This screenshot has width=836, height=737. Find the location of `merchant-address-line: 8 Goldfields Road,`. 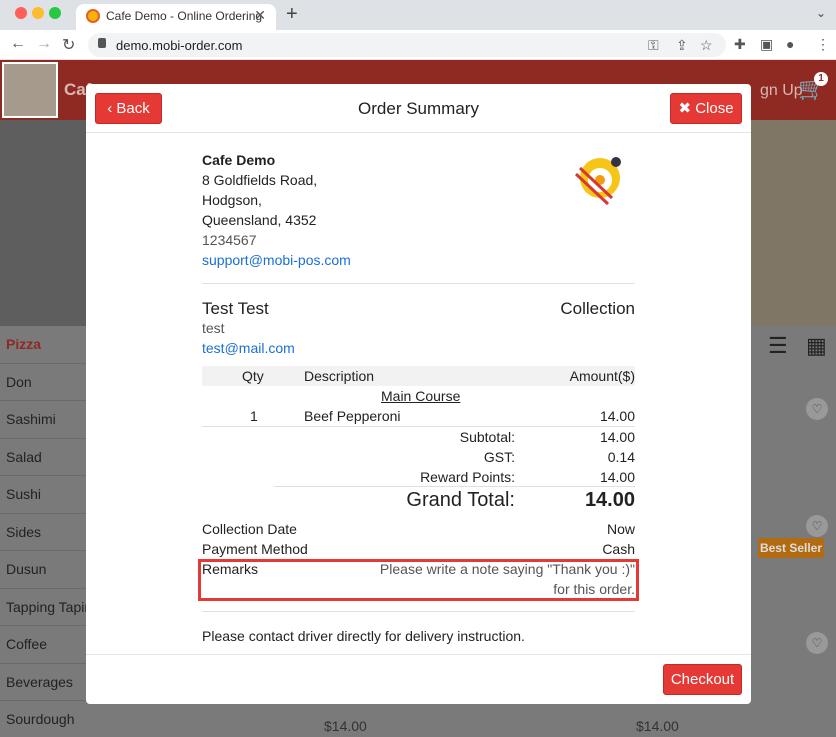

merchant-address-line: 8 Goldfields Road, is located at coordinates (260, 180).